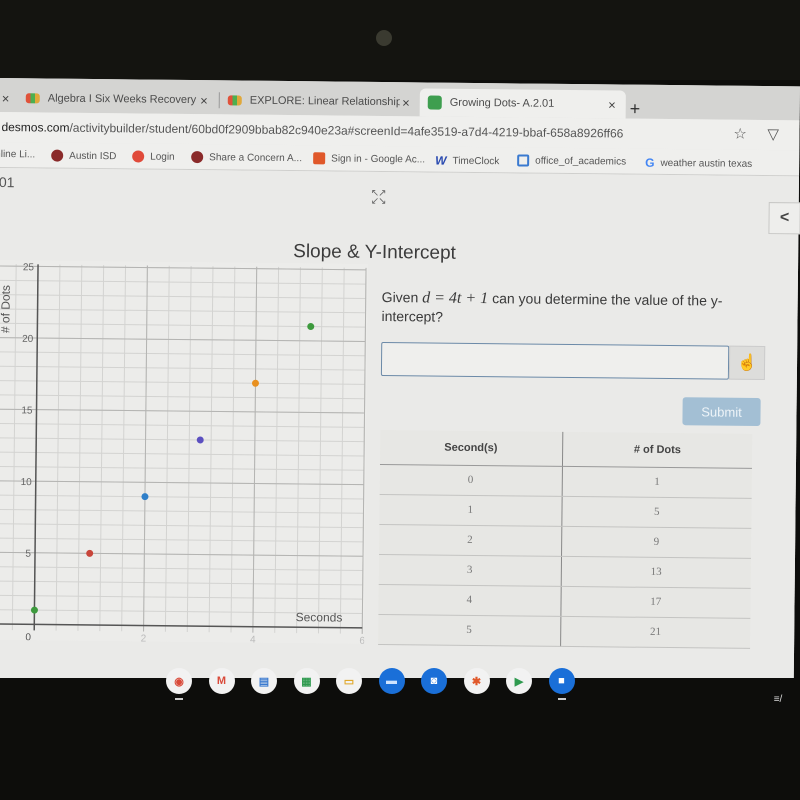 The width and height of the screenshot is (800, 800). What do you see at coordinates (179, 681) in the screenshot?
I see `chrome-app-icon: ◉` at bounding box center [179, 681].